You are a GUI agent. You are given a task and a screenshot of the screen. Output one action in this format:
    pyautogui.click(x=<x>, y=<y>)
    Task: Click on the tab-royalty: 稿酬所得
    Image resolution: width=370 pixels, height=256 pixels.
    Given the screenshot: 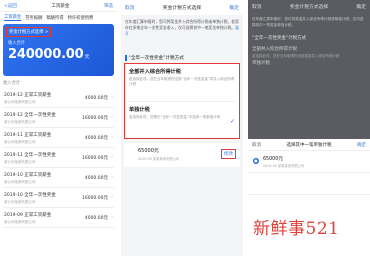 What is the action you would take?
    pyautogui.click(x=54, y=18)
    